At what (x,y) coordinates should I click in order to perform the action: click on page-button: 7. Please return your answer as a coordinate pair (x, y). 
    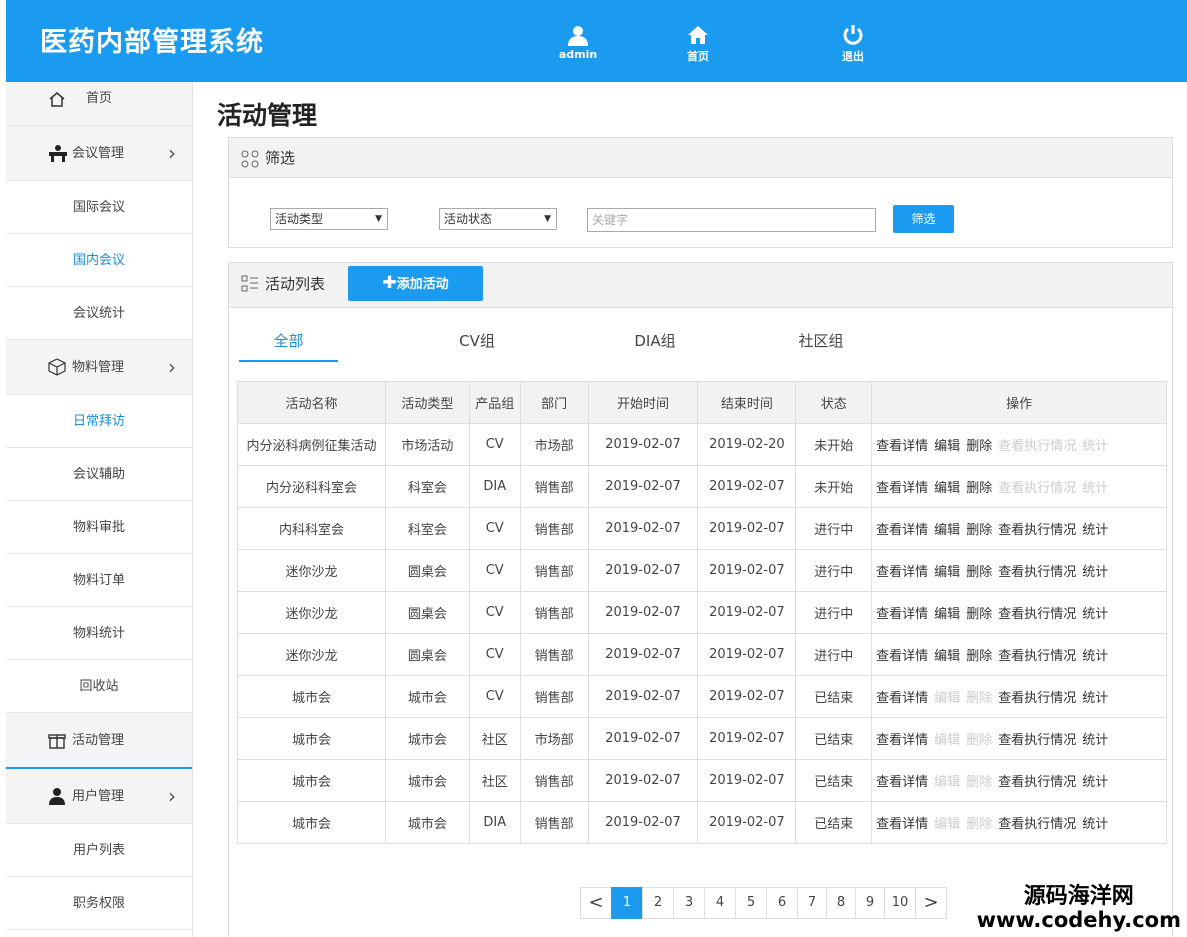
    Looking at the image, I should click on (812, 903).